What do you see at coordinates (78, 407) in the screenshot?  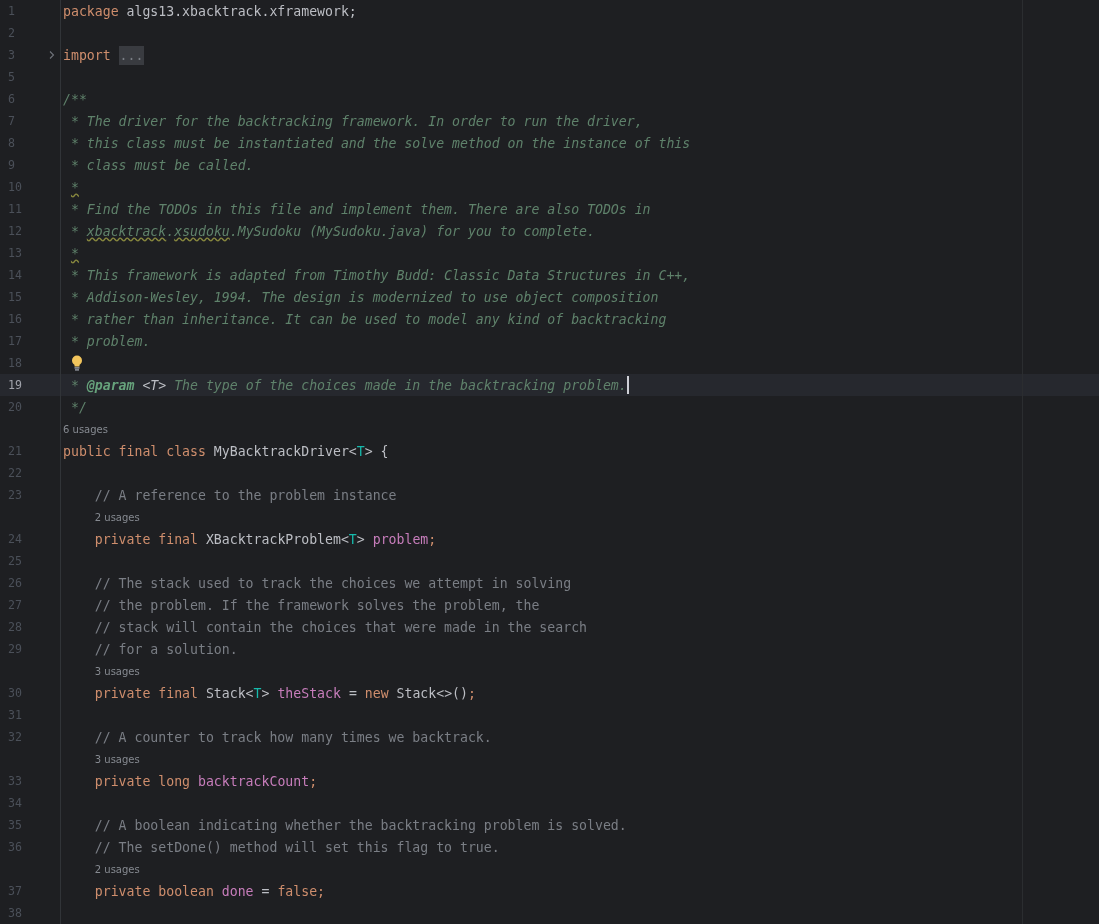 I see `code-line: */` at bounding box center [78, 407].